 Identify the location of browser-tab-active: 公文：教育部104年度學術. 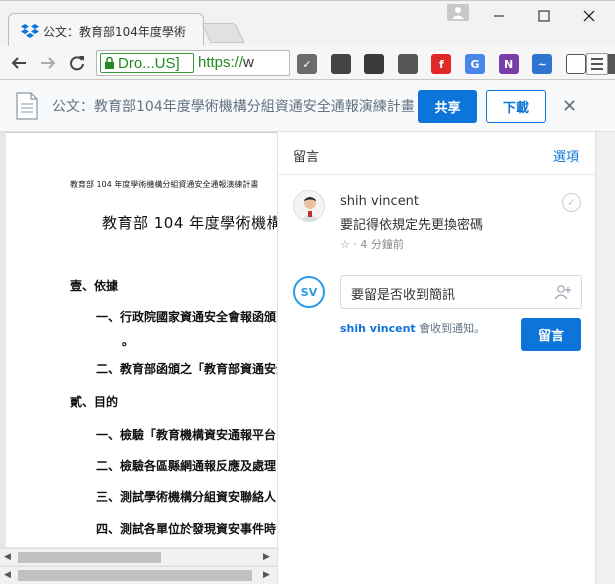
(106, 30).